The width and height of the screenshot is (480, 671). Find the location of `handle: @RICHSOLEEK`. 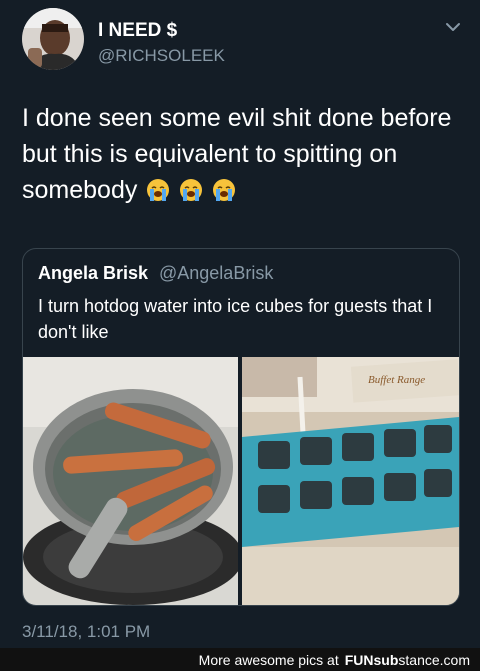

handle: @RICHSOLEEK is located at coordinates (161, 56).